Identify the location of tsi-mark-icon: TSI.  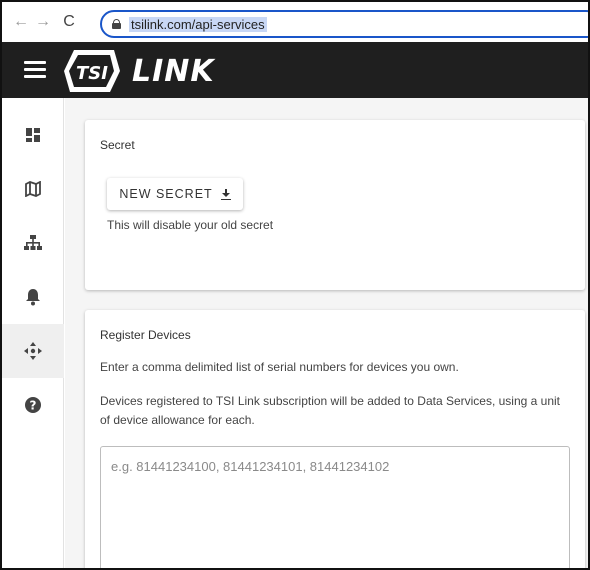
(92, 71).